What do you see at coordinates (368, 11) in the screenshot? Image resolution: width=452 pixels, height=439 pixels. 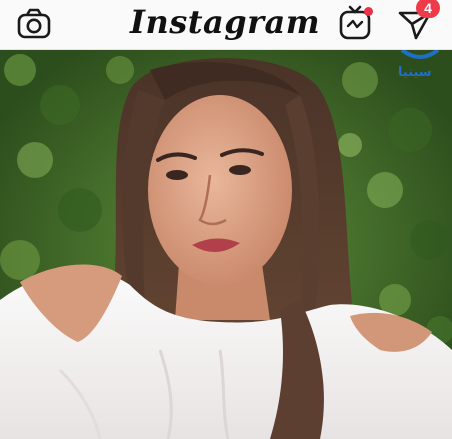 I see `igtv-notification-dot` at bounding box center [368, 11].